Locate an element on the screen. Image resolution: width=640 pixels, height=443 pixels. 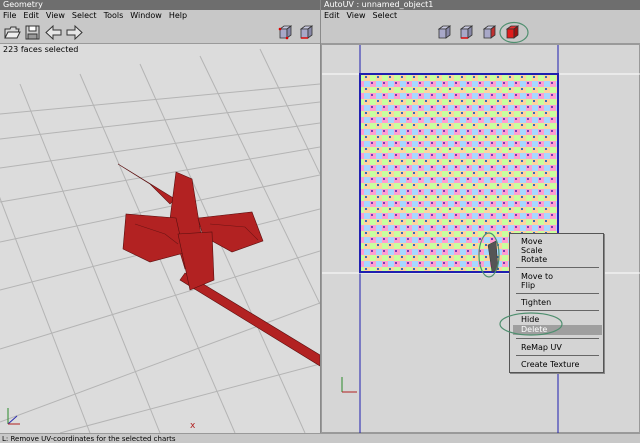
autouv-title: AutoUV : unnamed_object1 is located at coordinates (480, 5).